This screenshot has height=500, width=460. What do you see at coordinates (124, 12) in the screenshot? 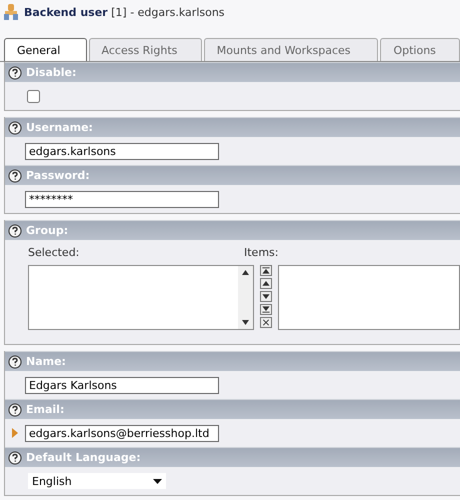
I see `record-title: Backend user [1] - edgars.karlsons` at bounding box center [124, 12].